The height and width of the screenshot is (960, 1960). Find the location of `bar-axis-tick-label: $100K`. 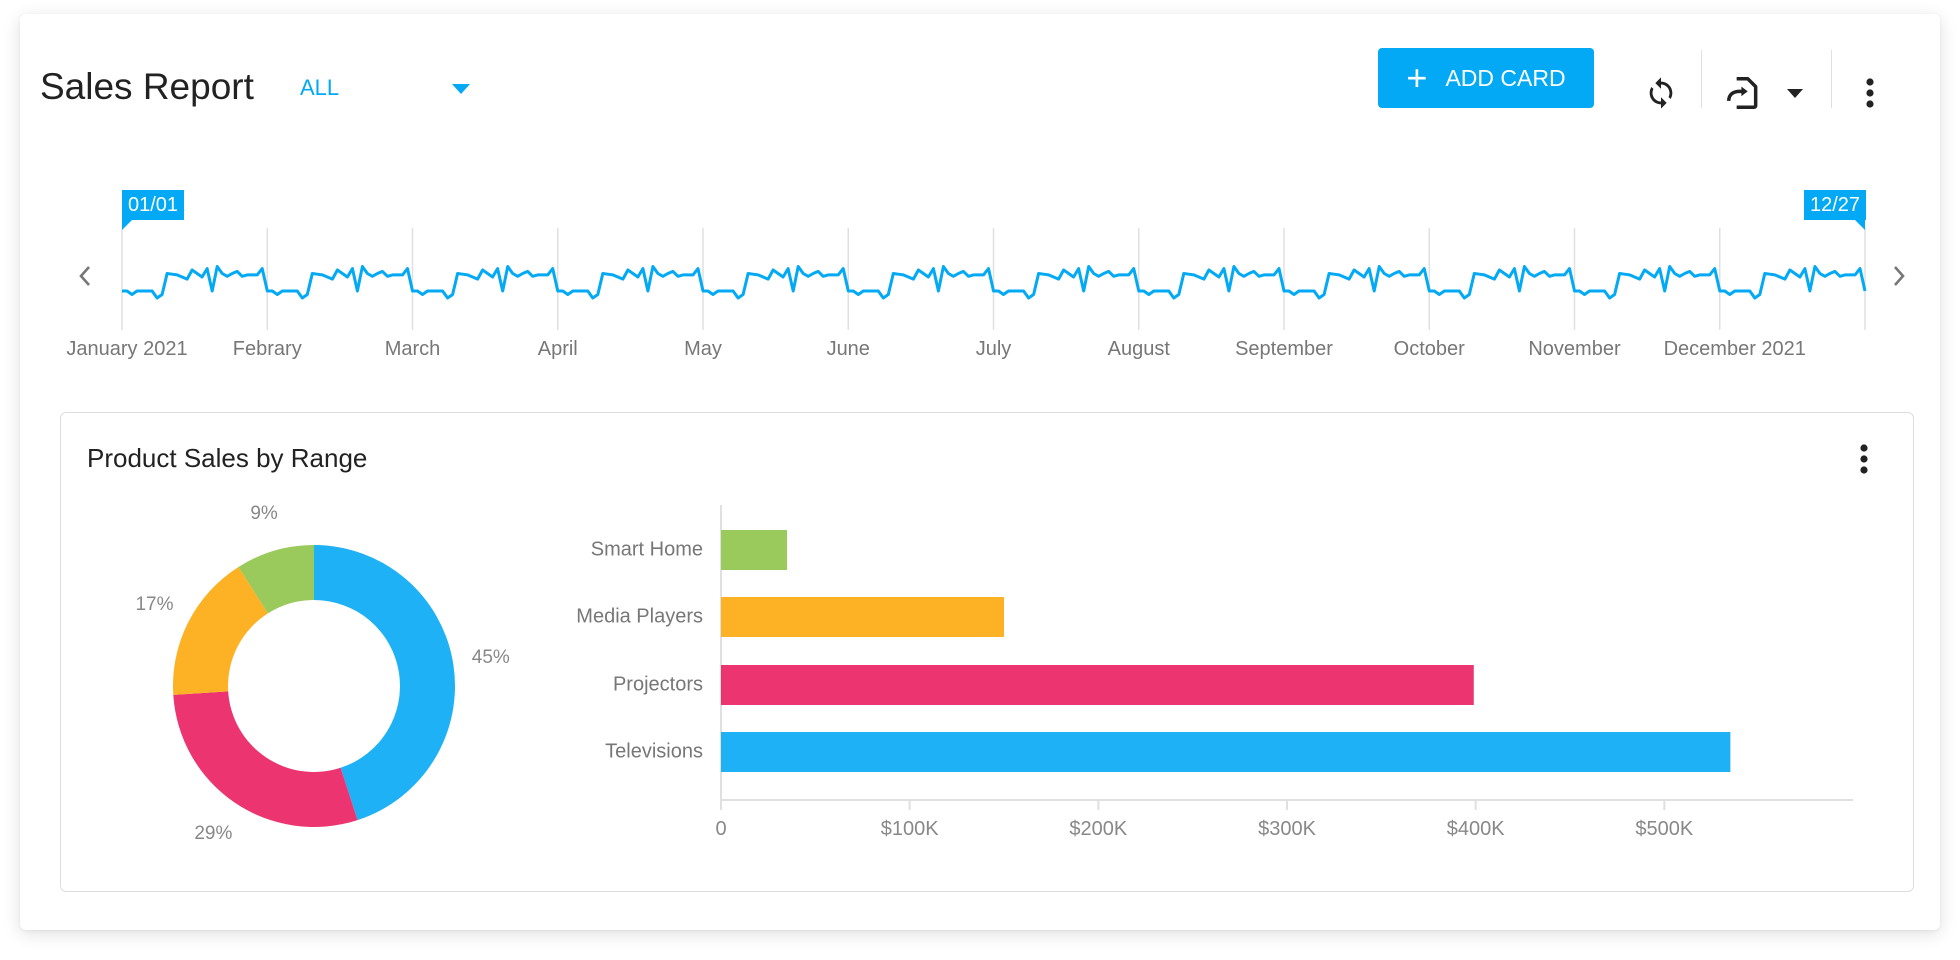

bar-axis-tick-label: $100K is located at coordinates (909, 829).